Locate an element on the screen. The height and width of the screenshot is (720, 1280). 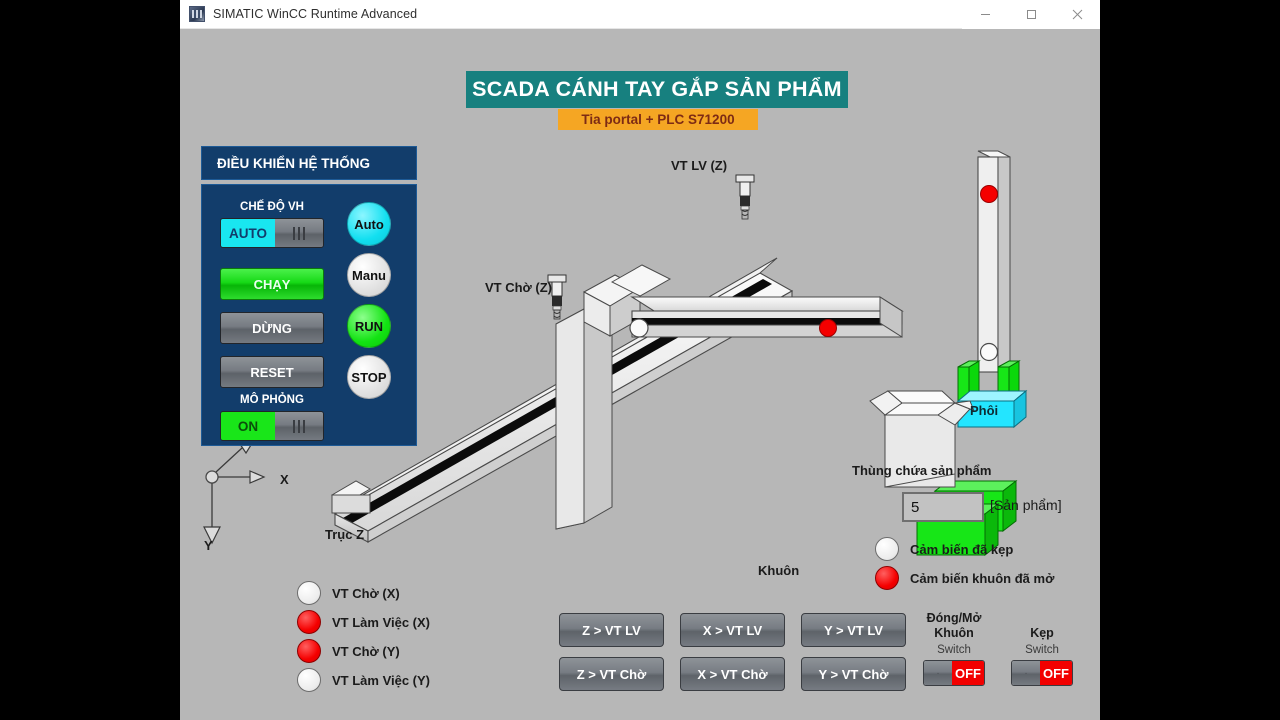
window-titlebar: SIMATIC WinCC Runtime Advanced is located at coordinates (640, 14).